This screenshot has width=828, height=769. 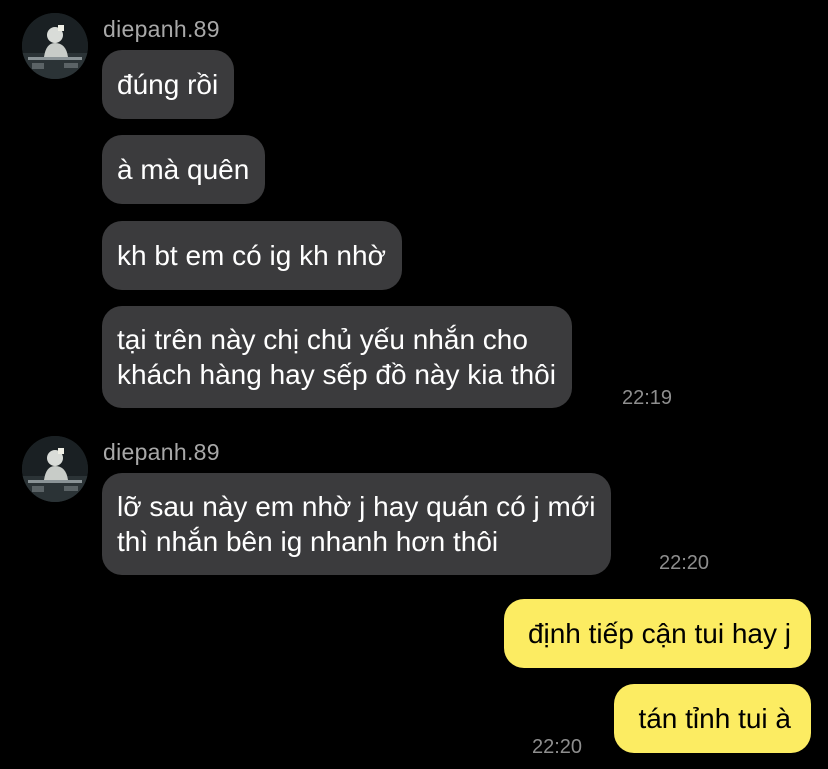 I want to click on outgoing-message-bubble: tán tỉnh tui à, so click(x=712, y=718).